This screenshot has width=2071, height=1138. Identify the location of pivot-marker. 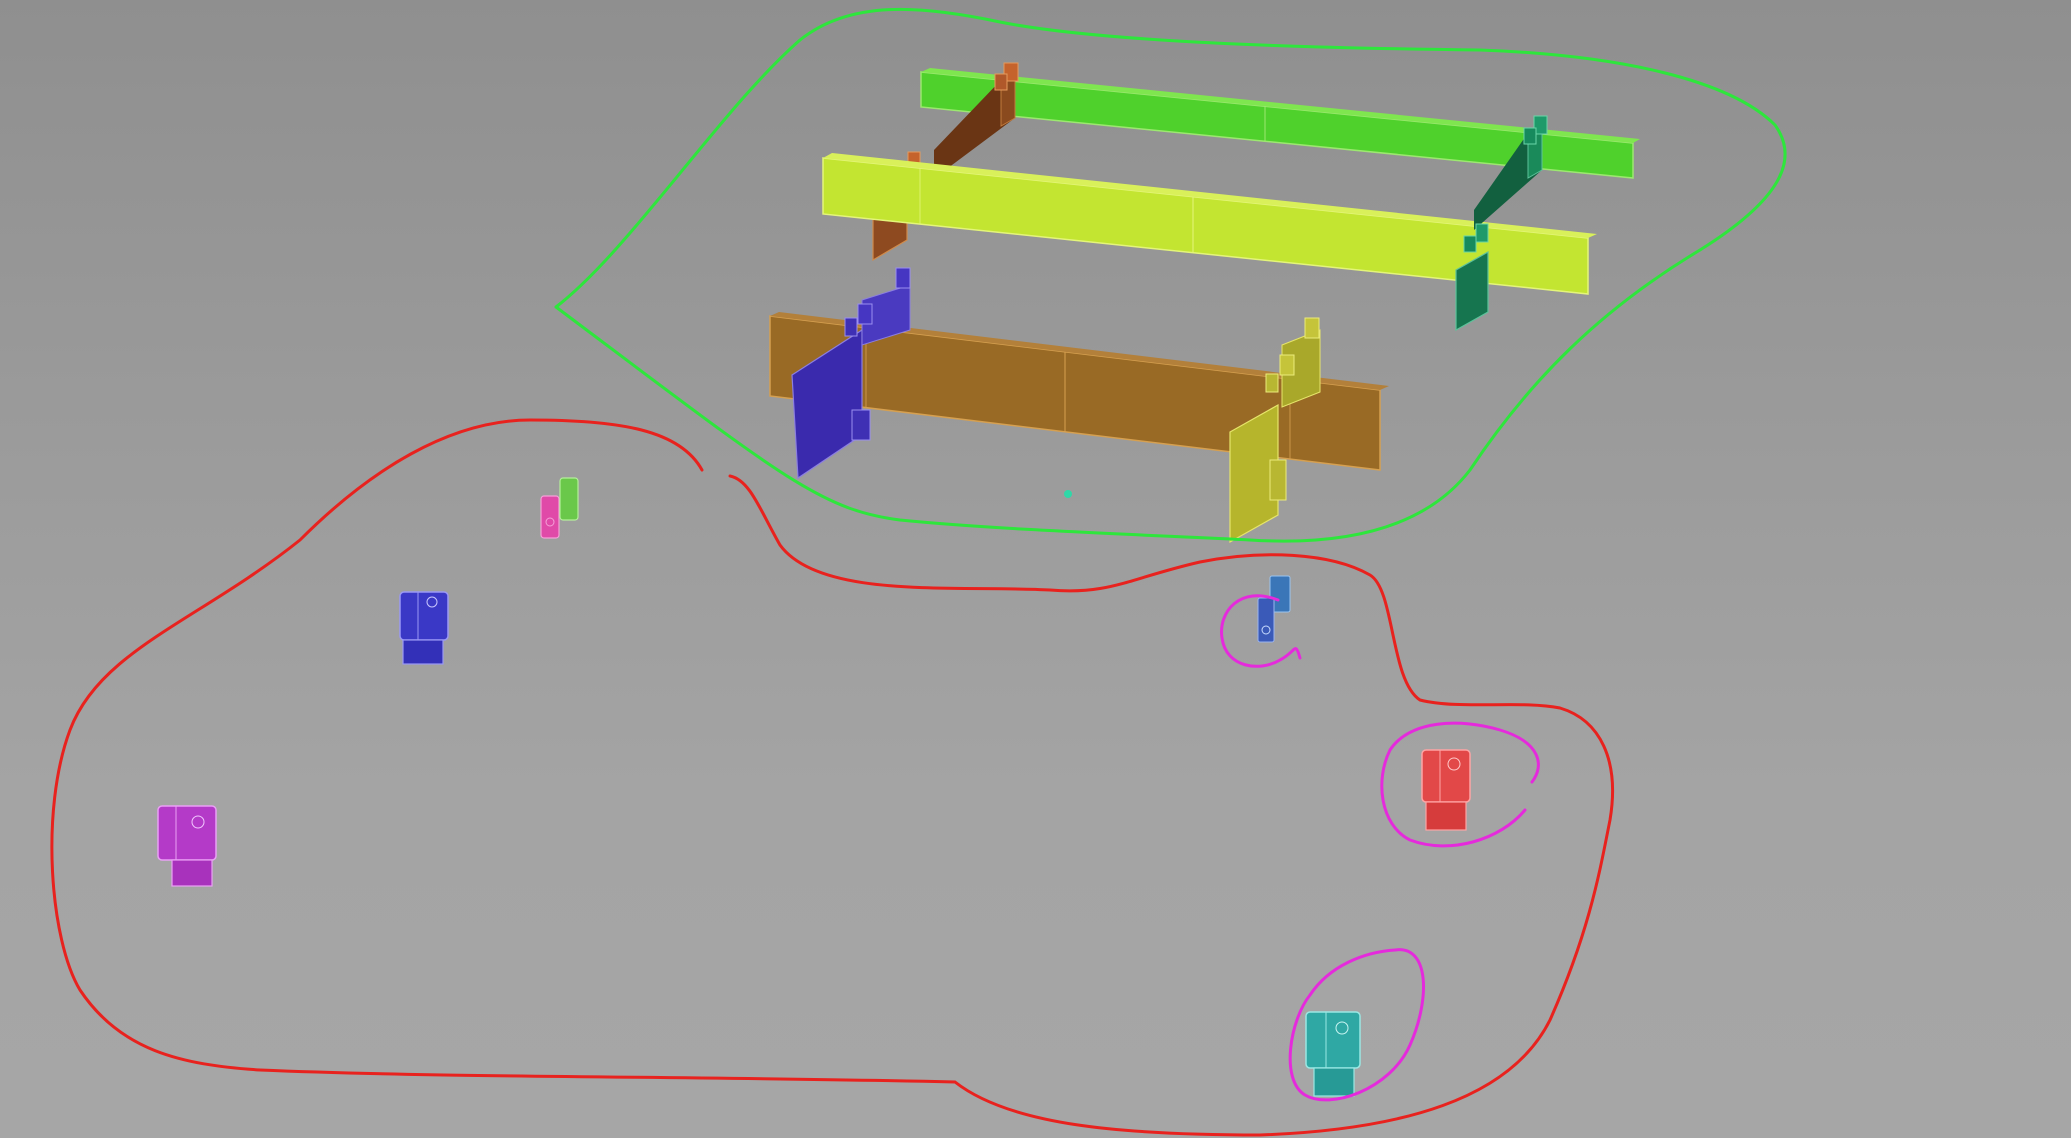
(1068, 494).